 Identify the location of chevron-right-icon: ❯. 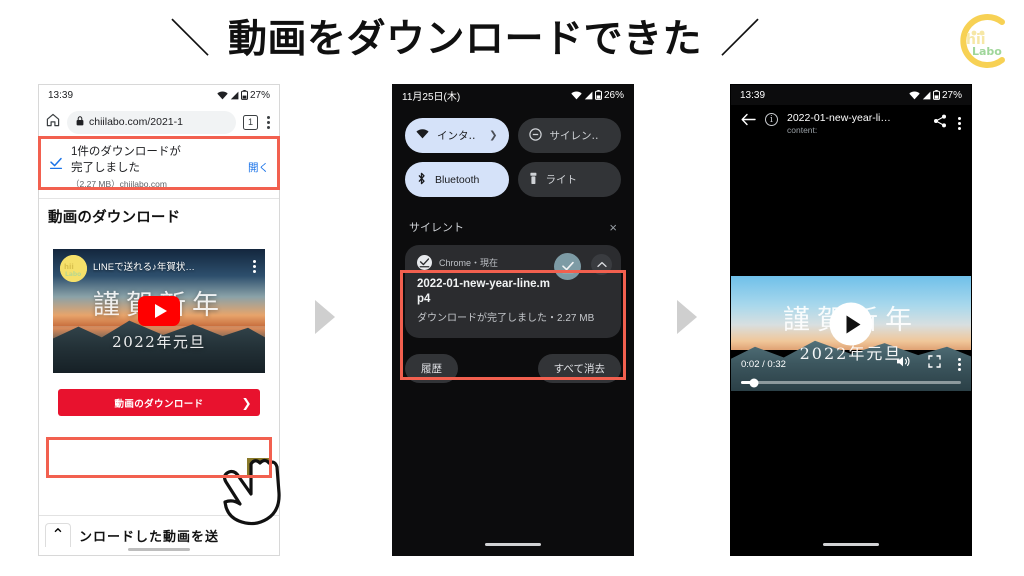
(493, 135).